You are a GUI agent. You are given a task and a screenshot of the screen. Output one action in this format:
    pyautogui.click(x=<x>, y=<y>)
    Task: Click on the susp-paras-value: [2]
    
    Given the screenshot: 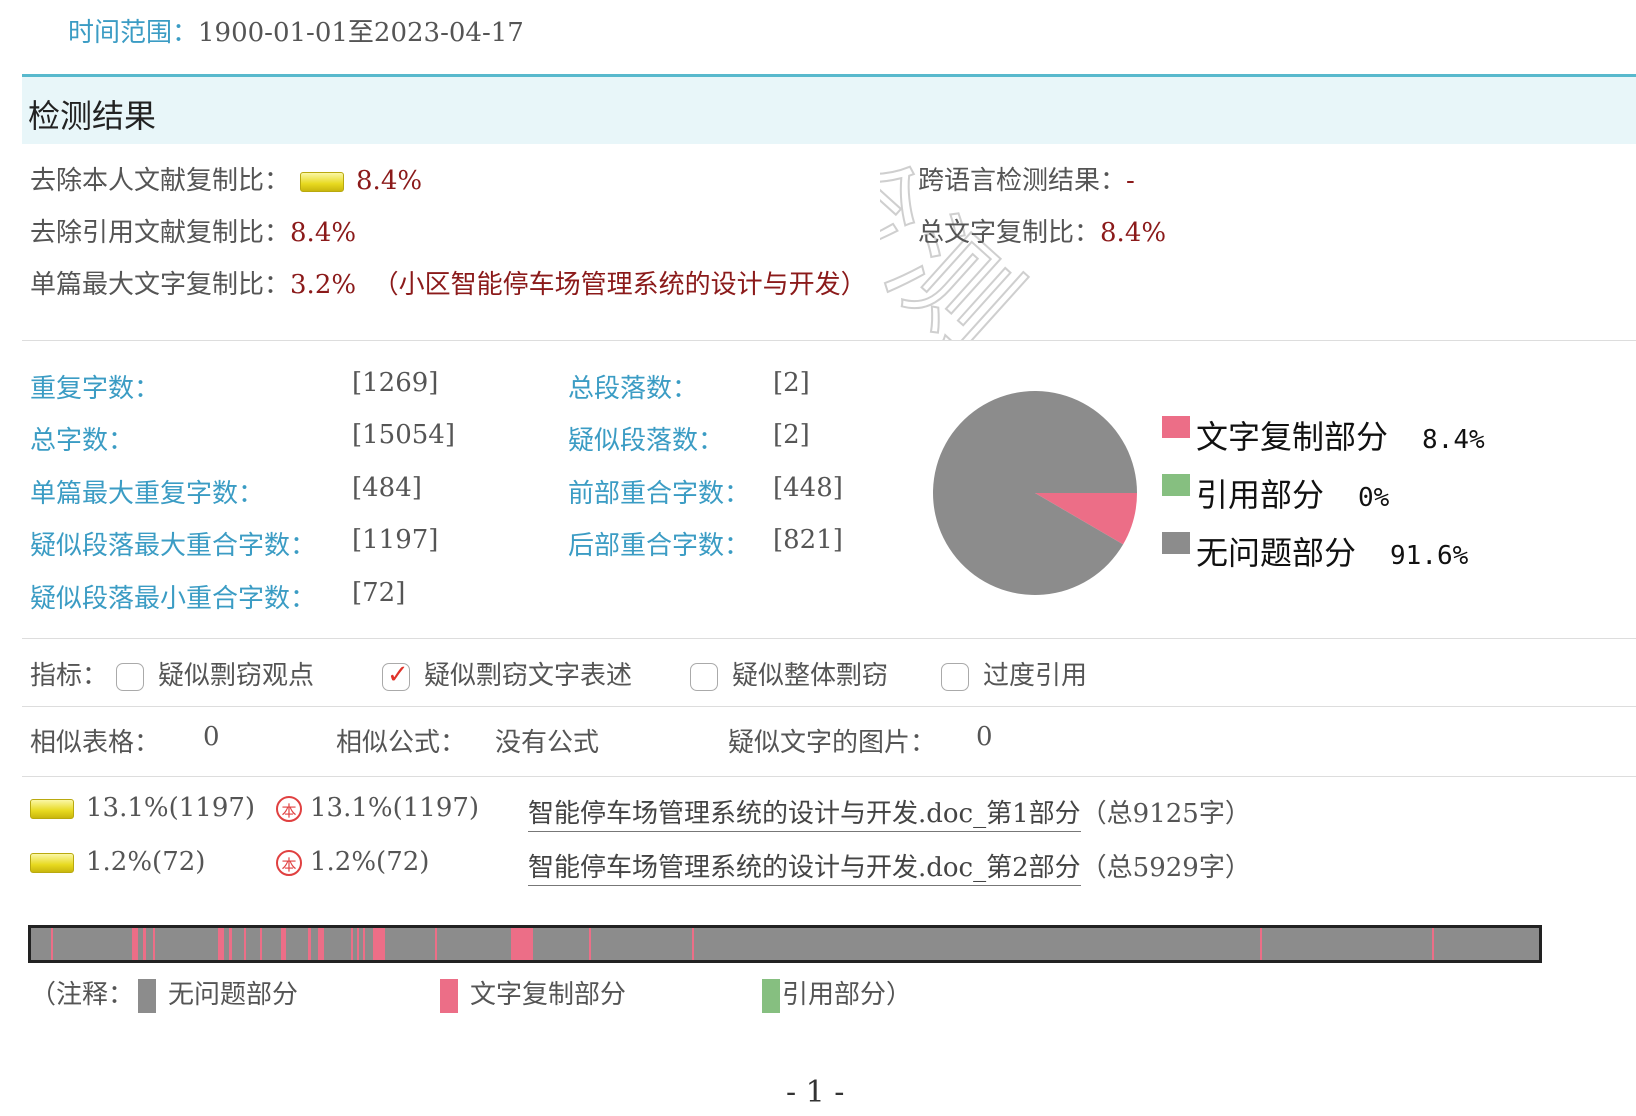 What is the action you would take?
    pyautogui.click(x=791, y=435)
    